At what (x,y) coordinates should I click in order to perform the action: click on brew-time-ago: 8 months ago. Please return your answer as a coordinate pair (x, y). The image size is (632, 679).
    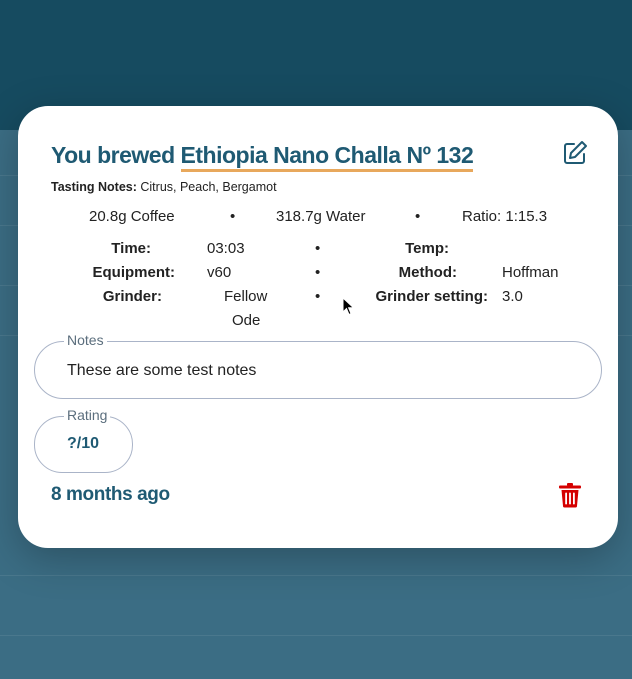
    Looking at the image, I should click on (110, 494).